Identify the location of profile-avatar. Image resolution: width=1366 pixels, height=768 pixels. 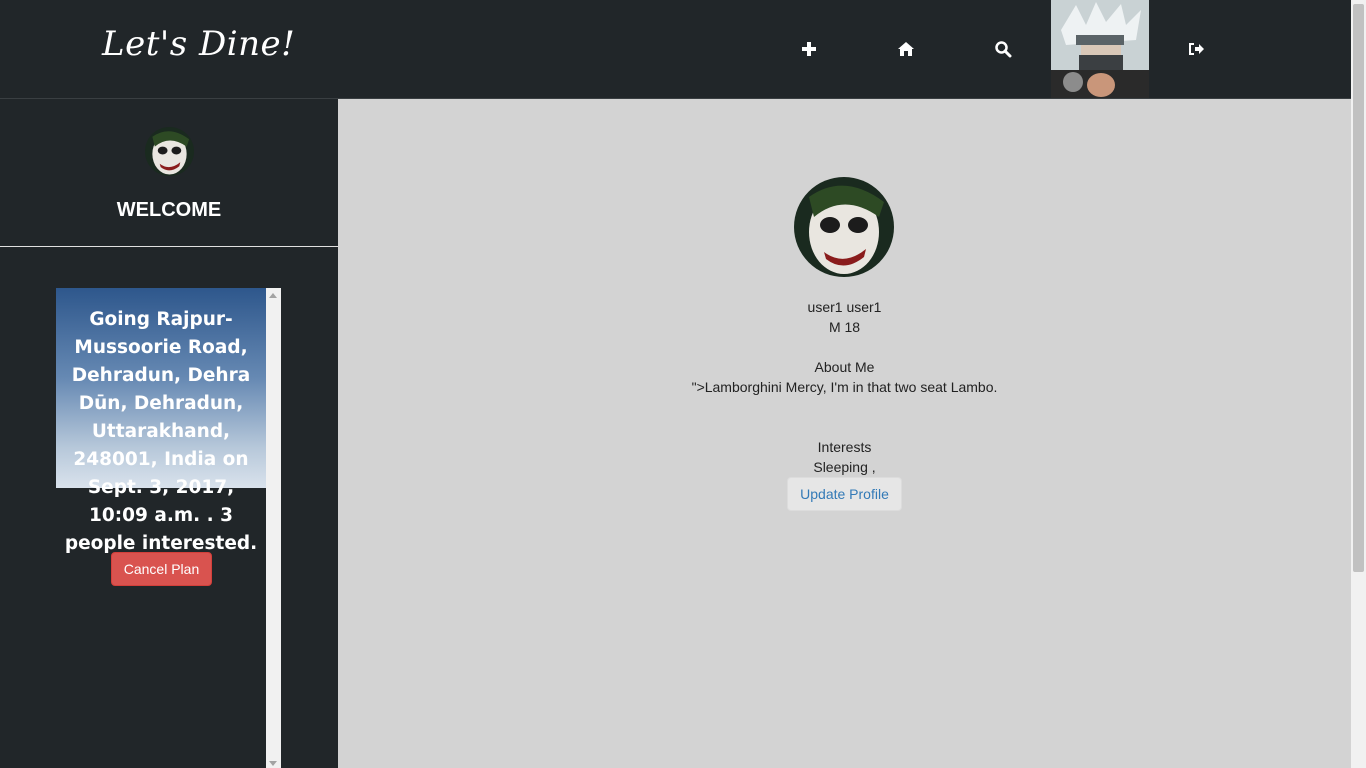
(844, 227).